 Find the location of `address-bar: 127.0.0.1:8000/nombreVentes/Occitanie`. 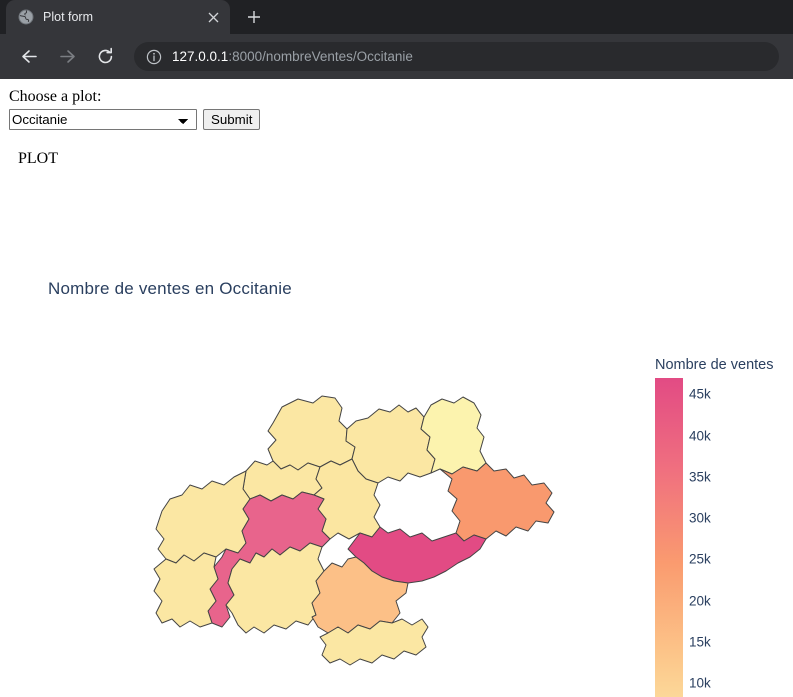

address-bar: 127.0.0.1:8000/nombreVentes/Occitanie is located at coordinates (456, 56).